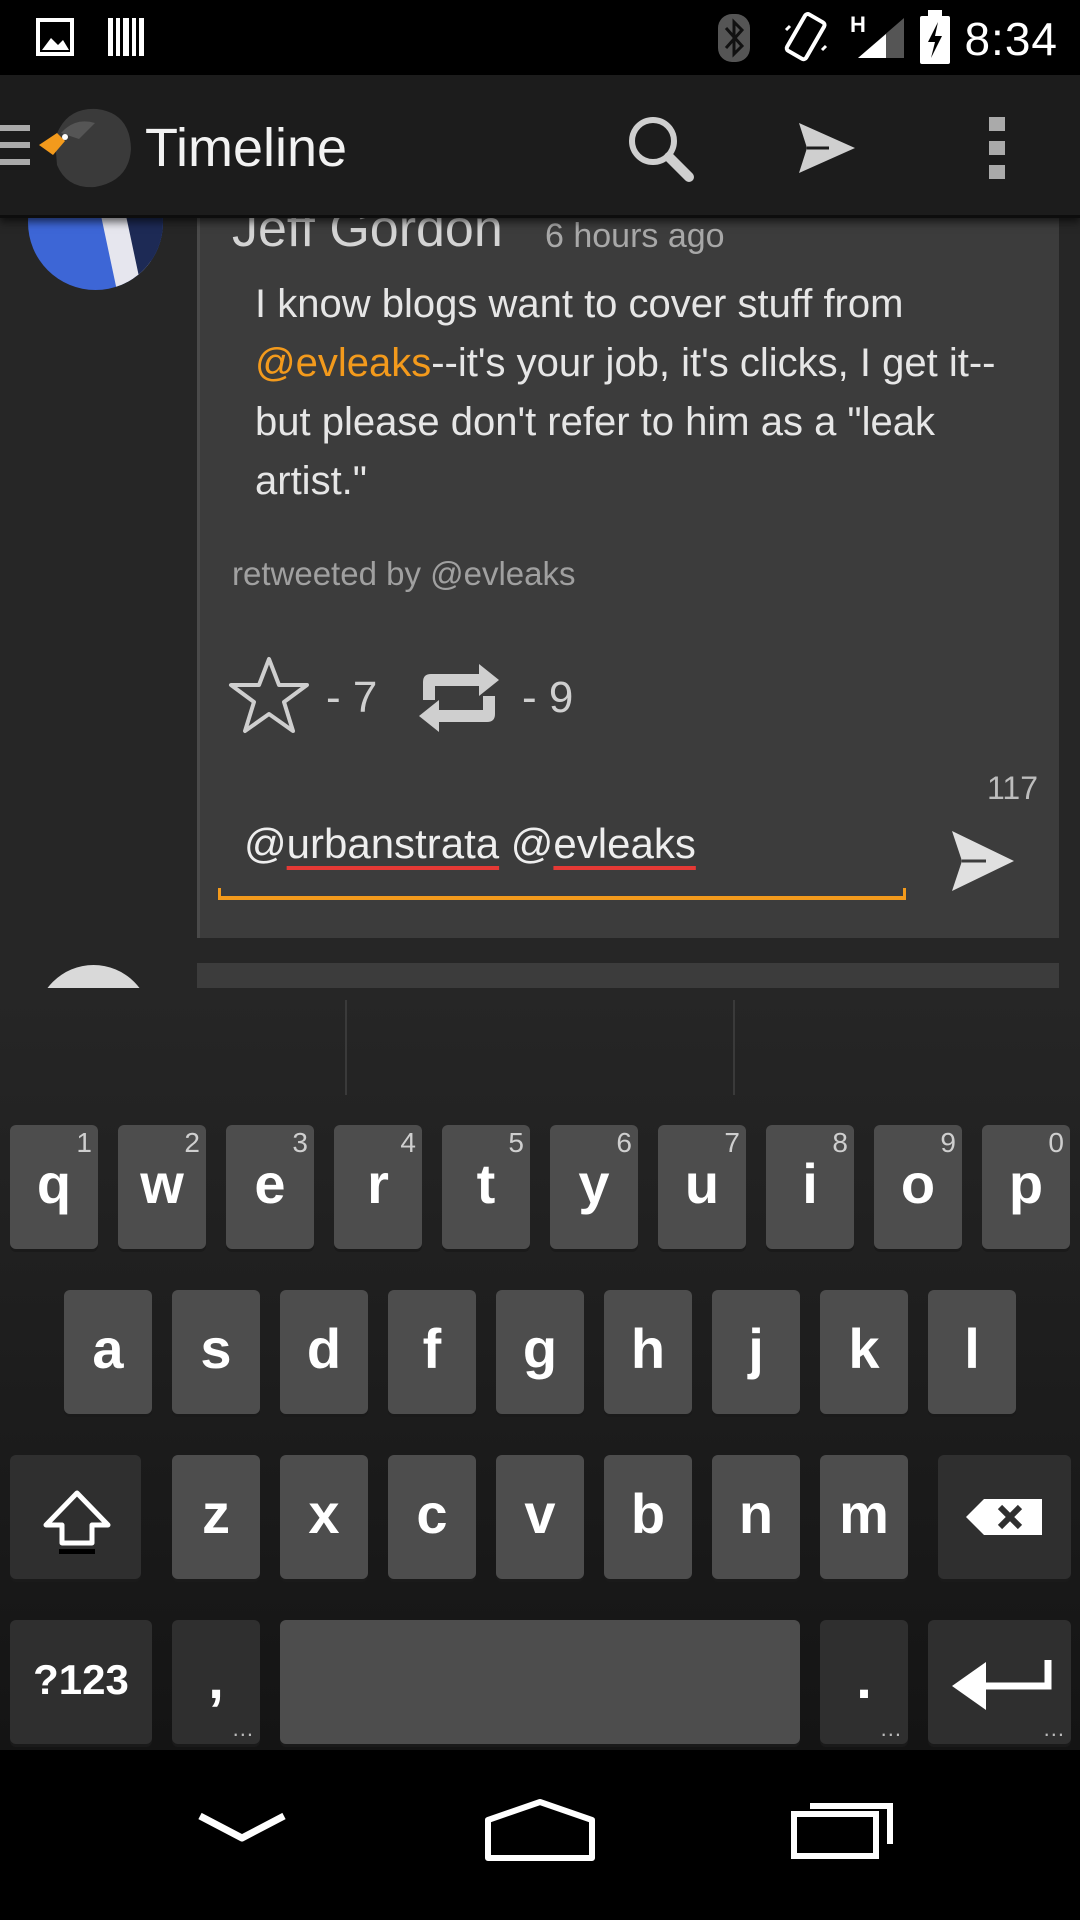 The width and height of the screenshot is (1080, 1920). What do you see at coordinates (594, 1187) in the screenshot?
I see `key-y: y6` at bounding box center [594, 1187].